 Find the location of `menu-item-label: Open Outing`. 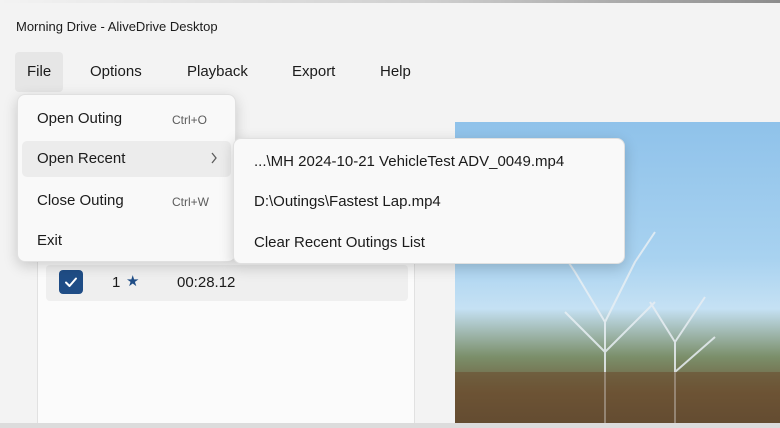

menu-item-label: Open Outing is located at coordinates (80, 118).